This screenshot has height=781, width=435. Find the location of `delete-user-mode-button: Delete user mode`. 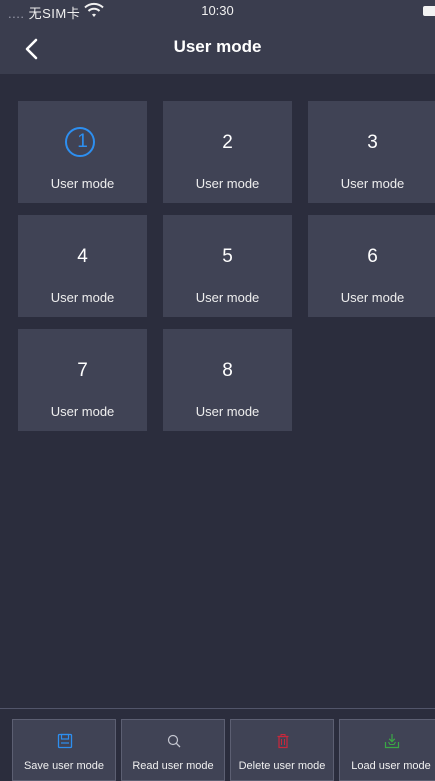

delete-user-mode-button: Delete user mode is located at coordinates (282, 750).